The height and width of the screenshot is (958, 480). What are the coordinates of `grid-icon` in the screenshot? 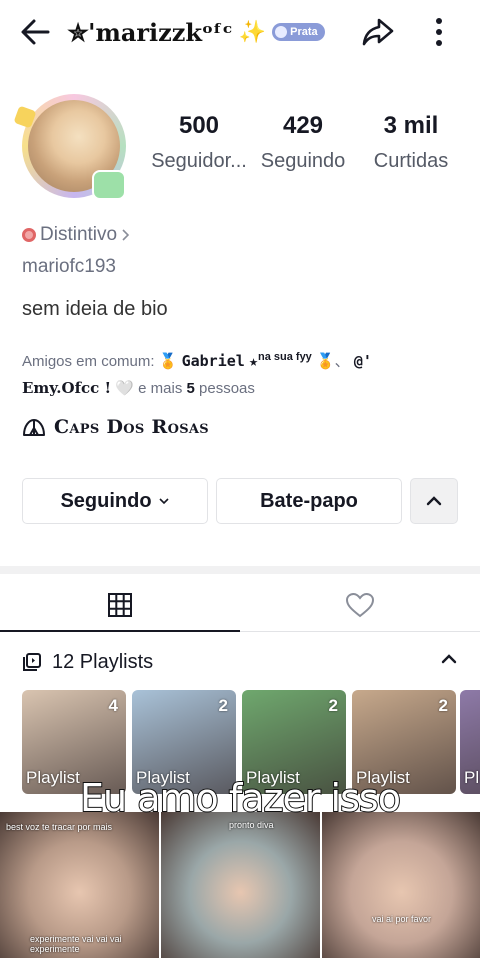 It's located at (120, 605).